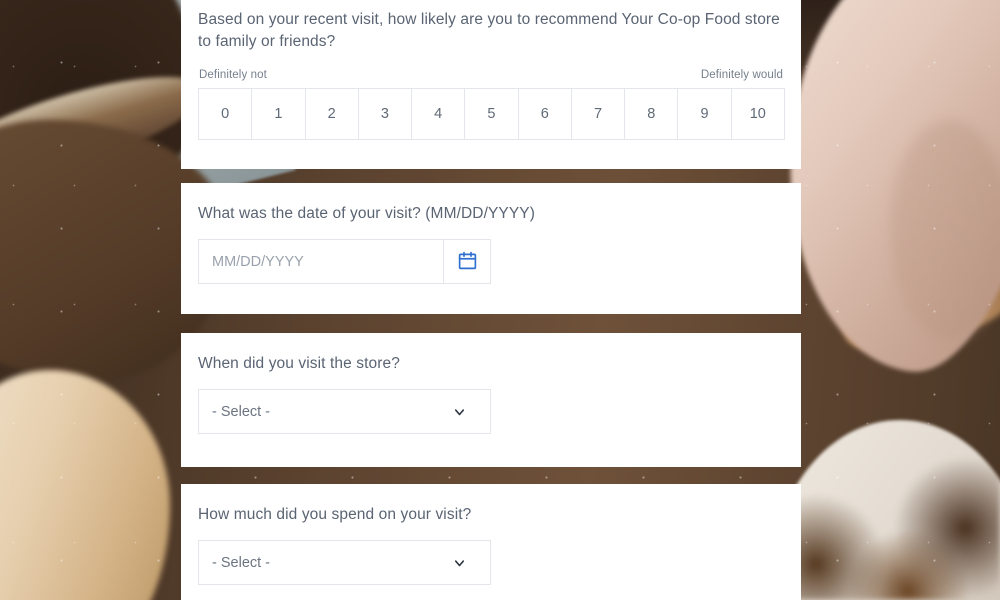 The width and height of the screenshot is (1000, 600). Describe the element at coordinates (233, 74) in the screenshot. I see `nps-left-endpoint-label: Definitely not` at that location.